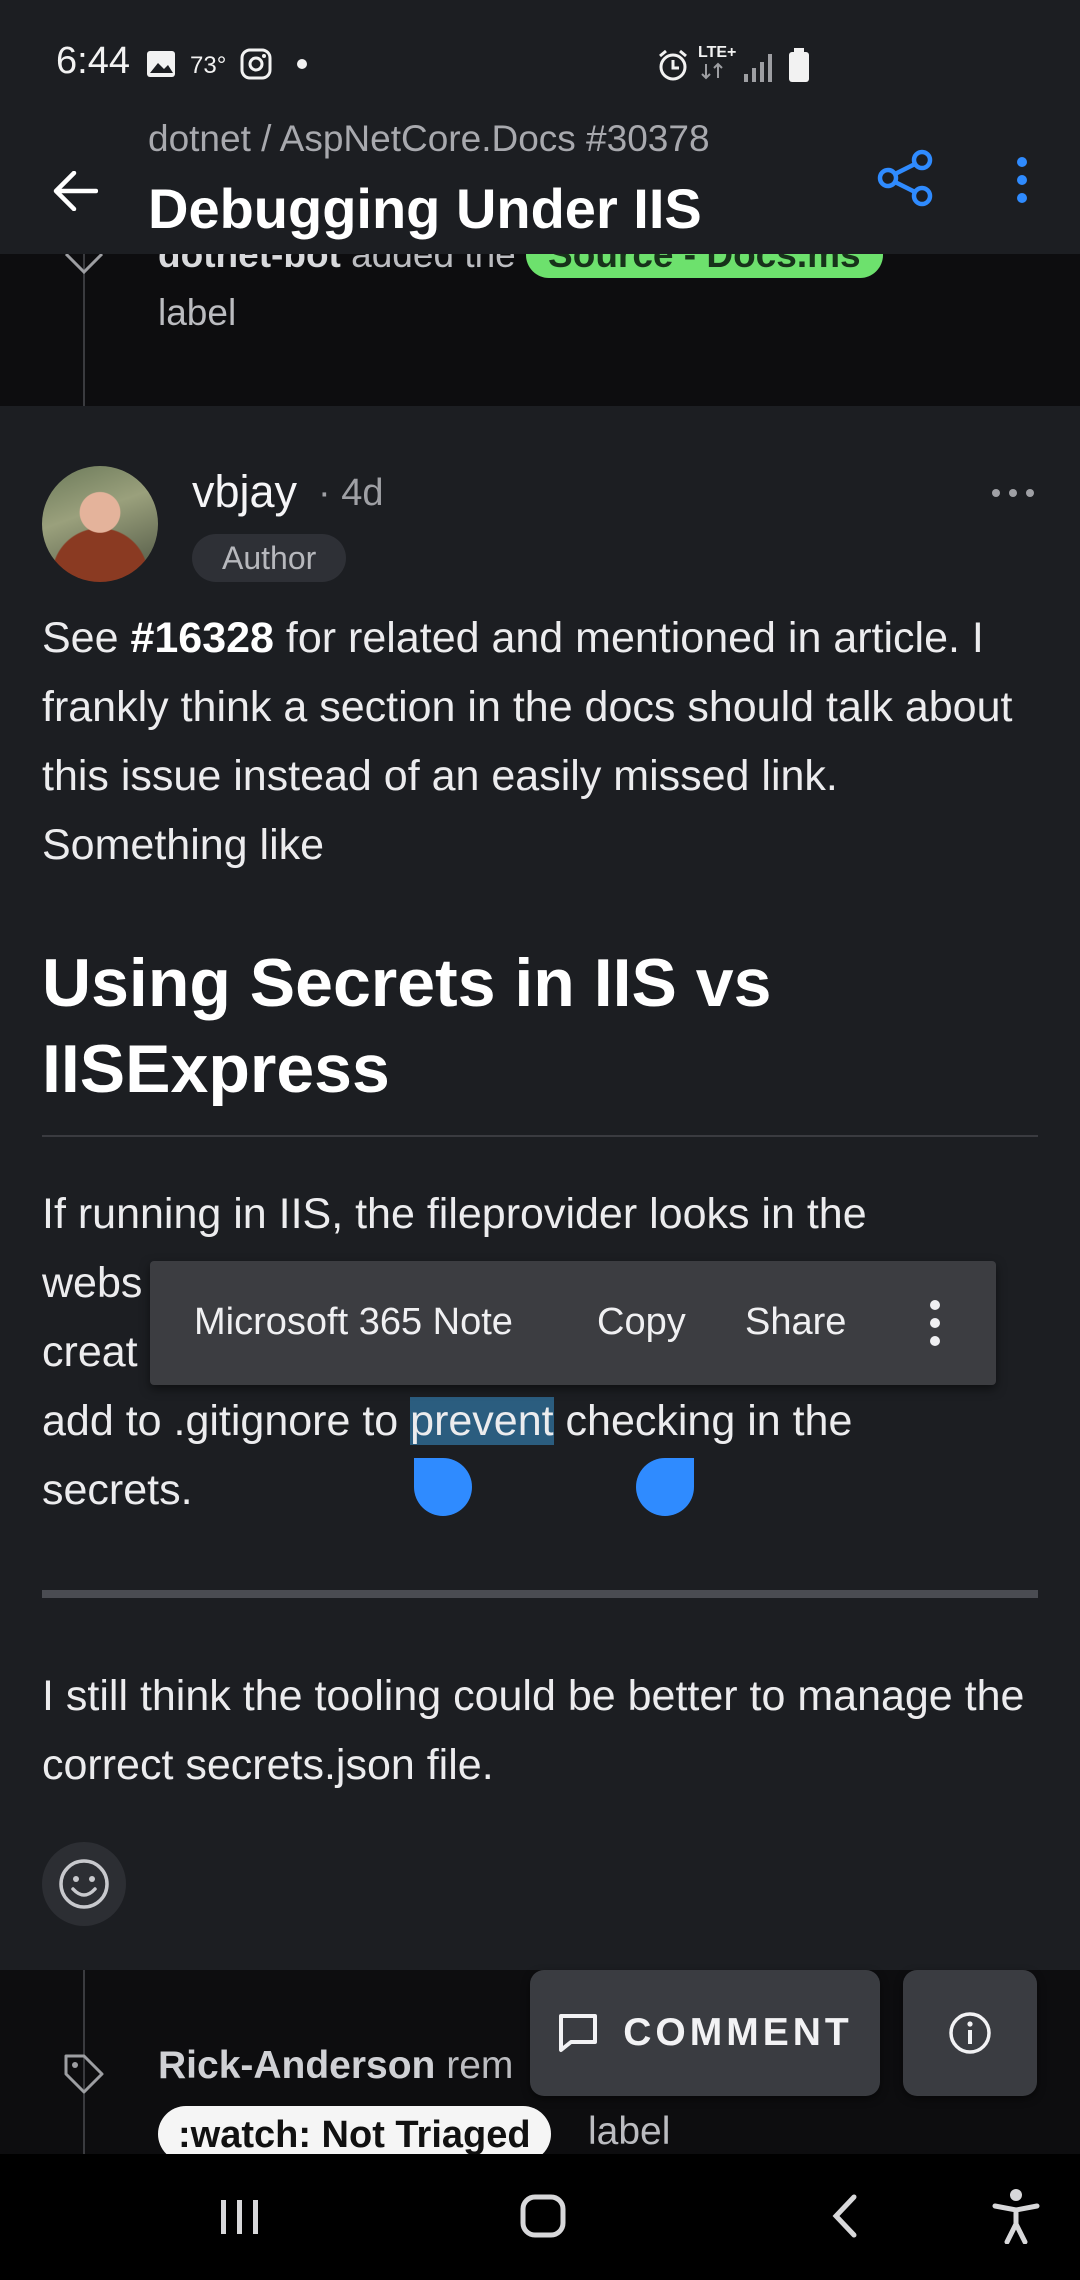 Image resolution: width=1080 pixels, height=2280 pixels. I want to click on status-time: 6:44, so click(93, 61).